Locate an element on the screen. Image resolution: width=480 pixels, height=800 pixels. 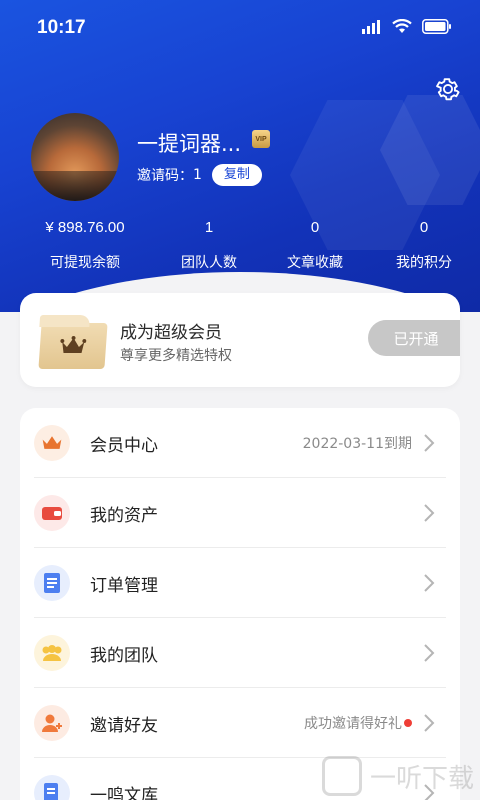
menu-item-invite-friends: 邀请好友 成功邀请得好礼 is located at coordinates (240, 723).